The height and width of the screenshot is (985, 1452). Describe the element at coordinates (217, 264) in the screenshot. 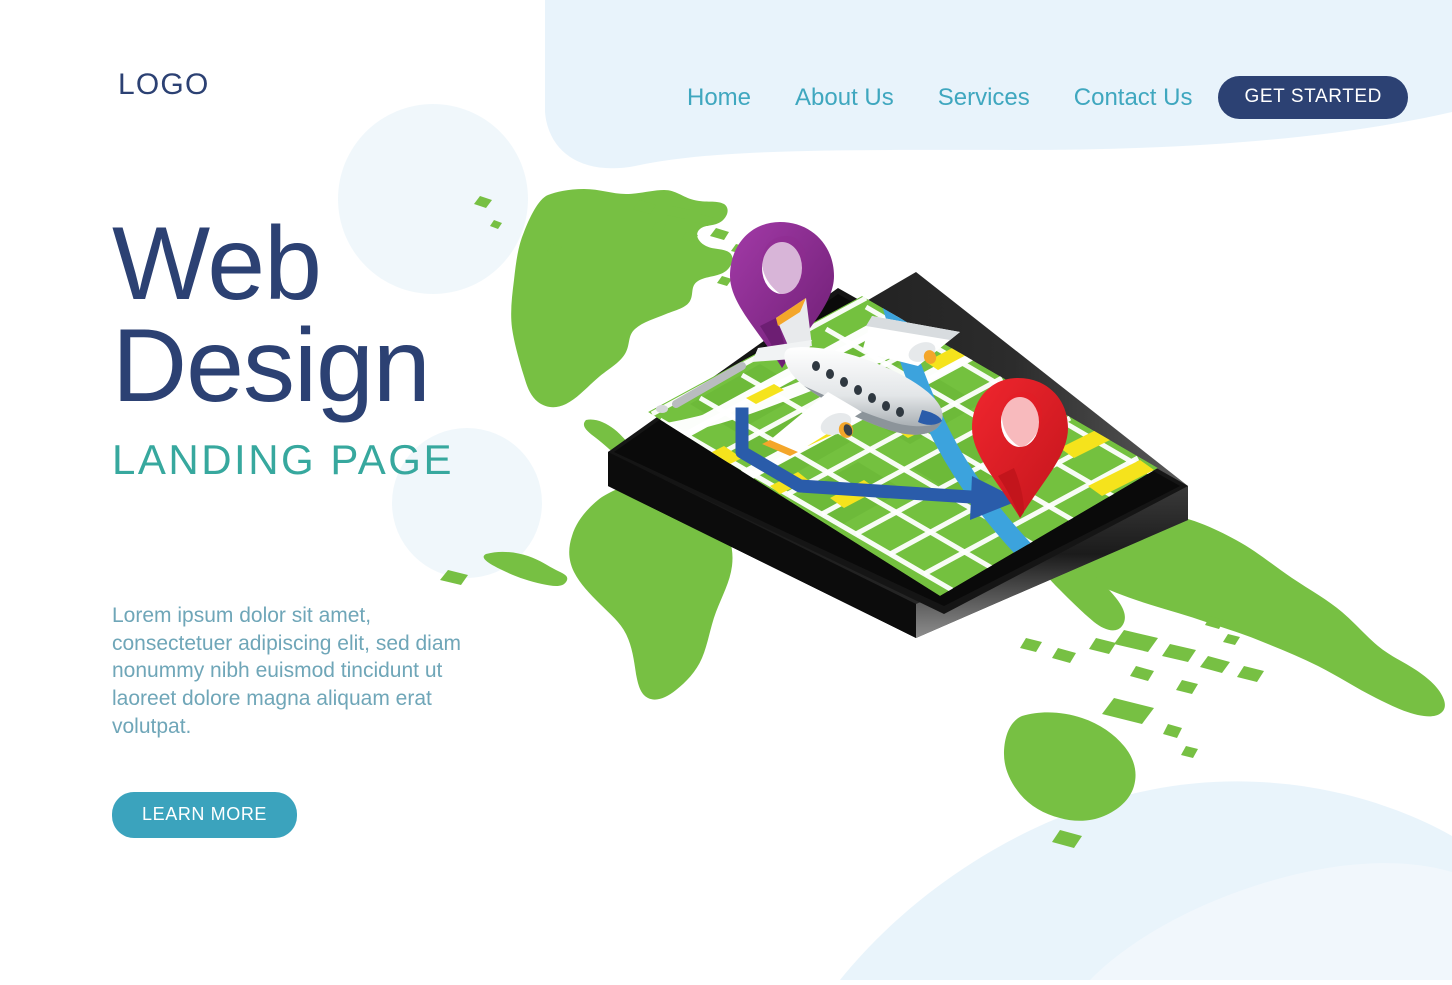

I see `page-title-line-1: Web` at that location.